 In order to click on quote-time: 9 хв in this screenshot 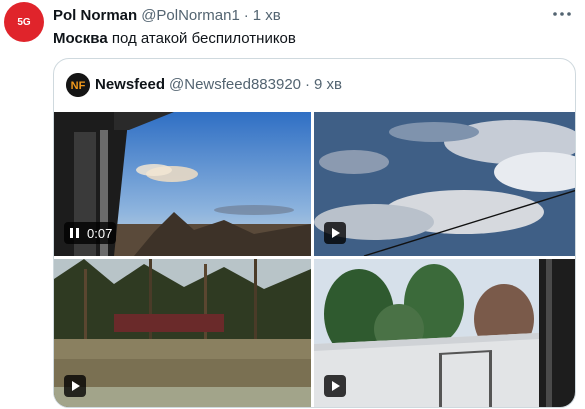, I will do `click(328, 84)`.